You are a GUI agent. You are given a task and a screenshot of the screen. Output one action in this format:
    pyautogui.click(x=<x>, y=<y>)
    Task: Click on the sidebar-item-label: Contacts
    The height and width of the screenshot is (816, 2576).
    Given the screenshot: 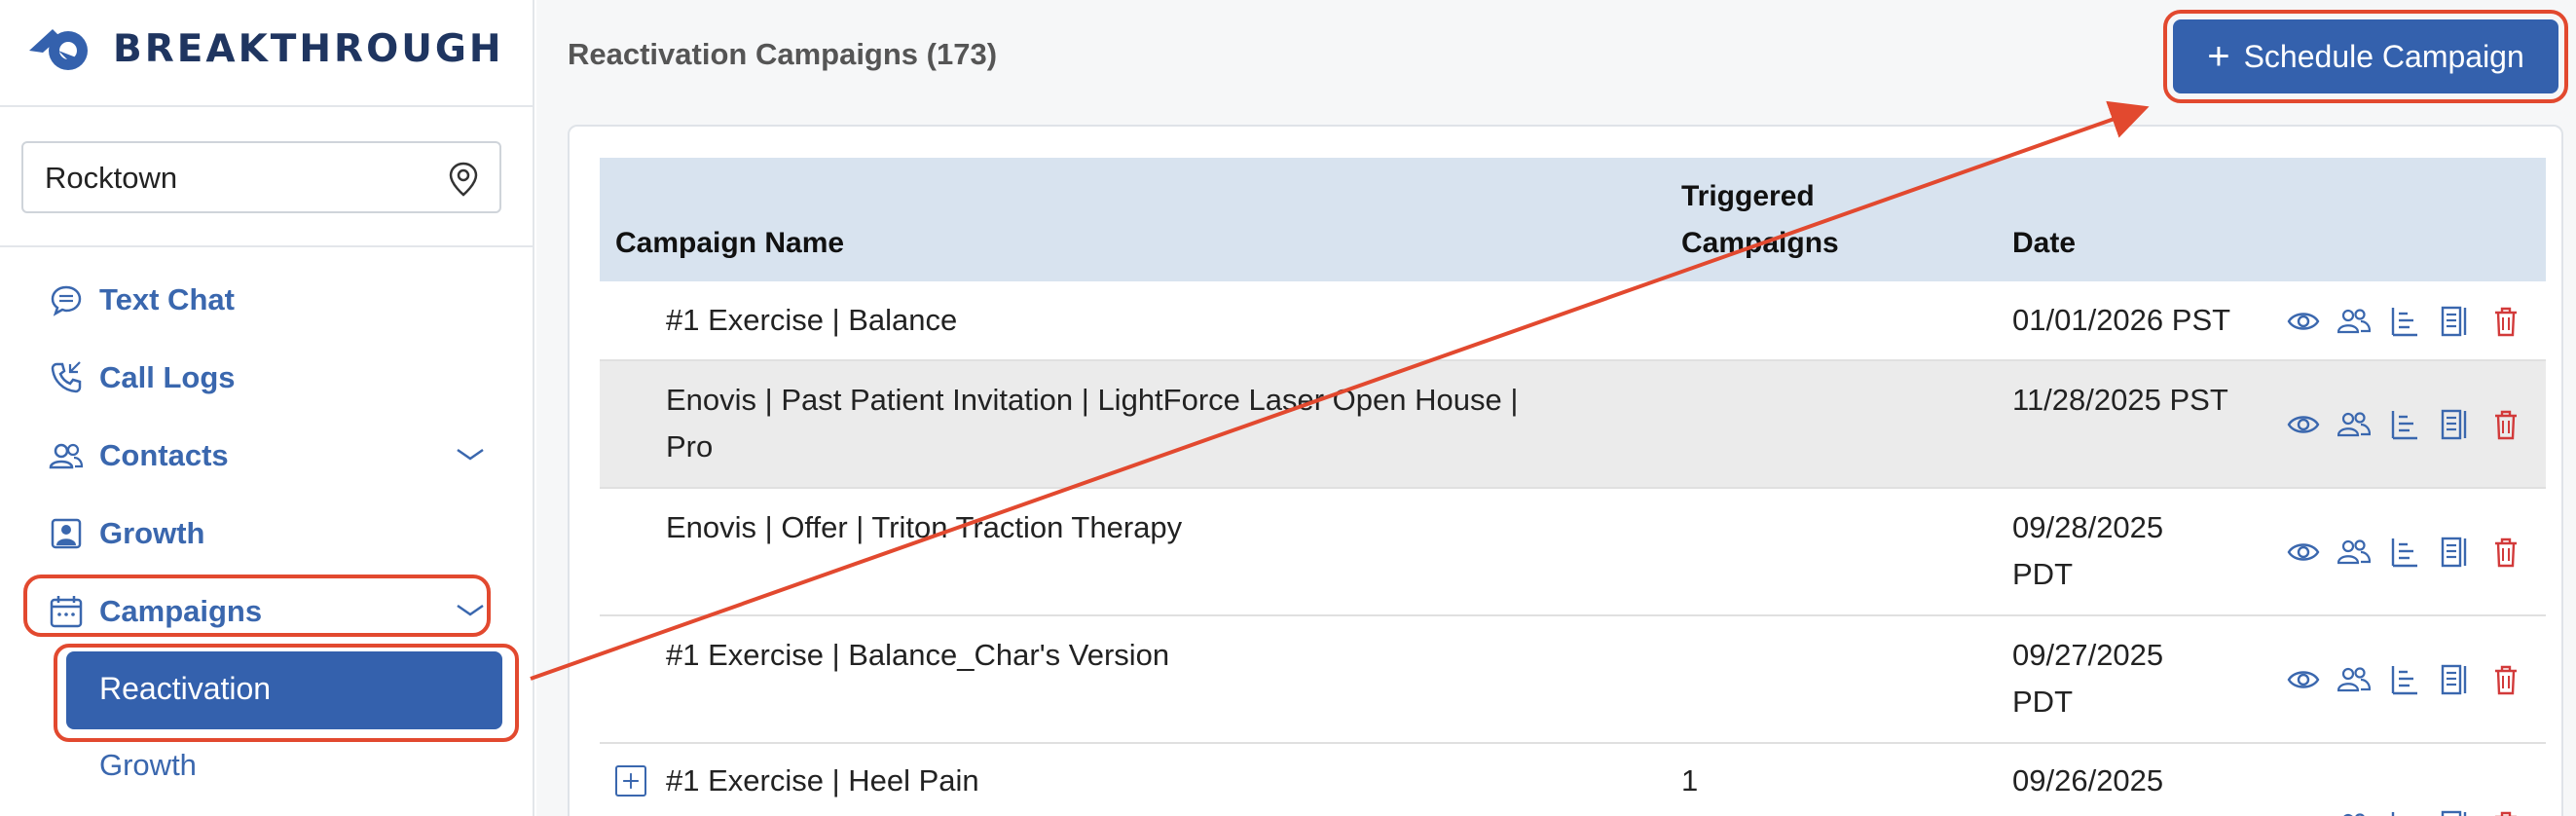 What is the action you would take?
    pyautogui.click(x=164, y=455)
    